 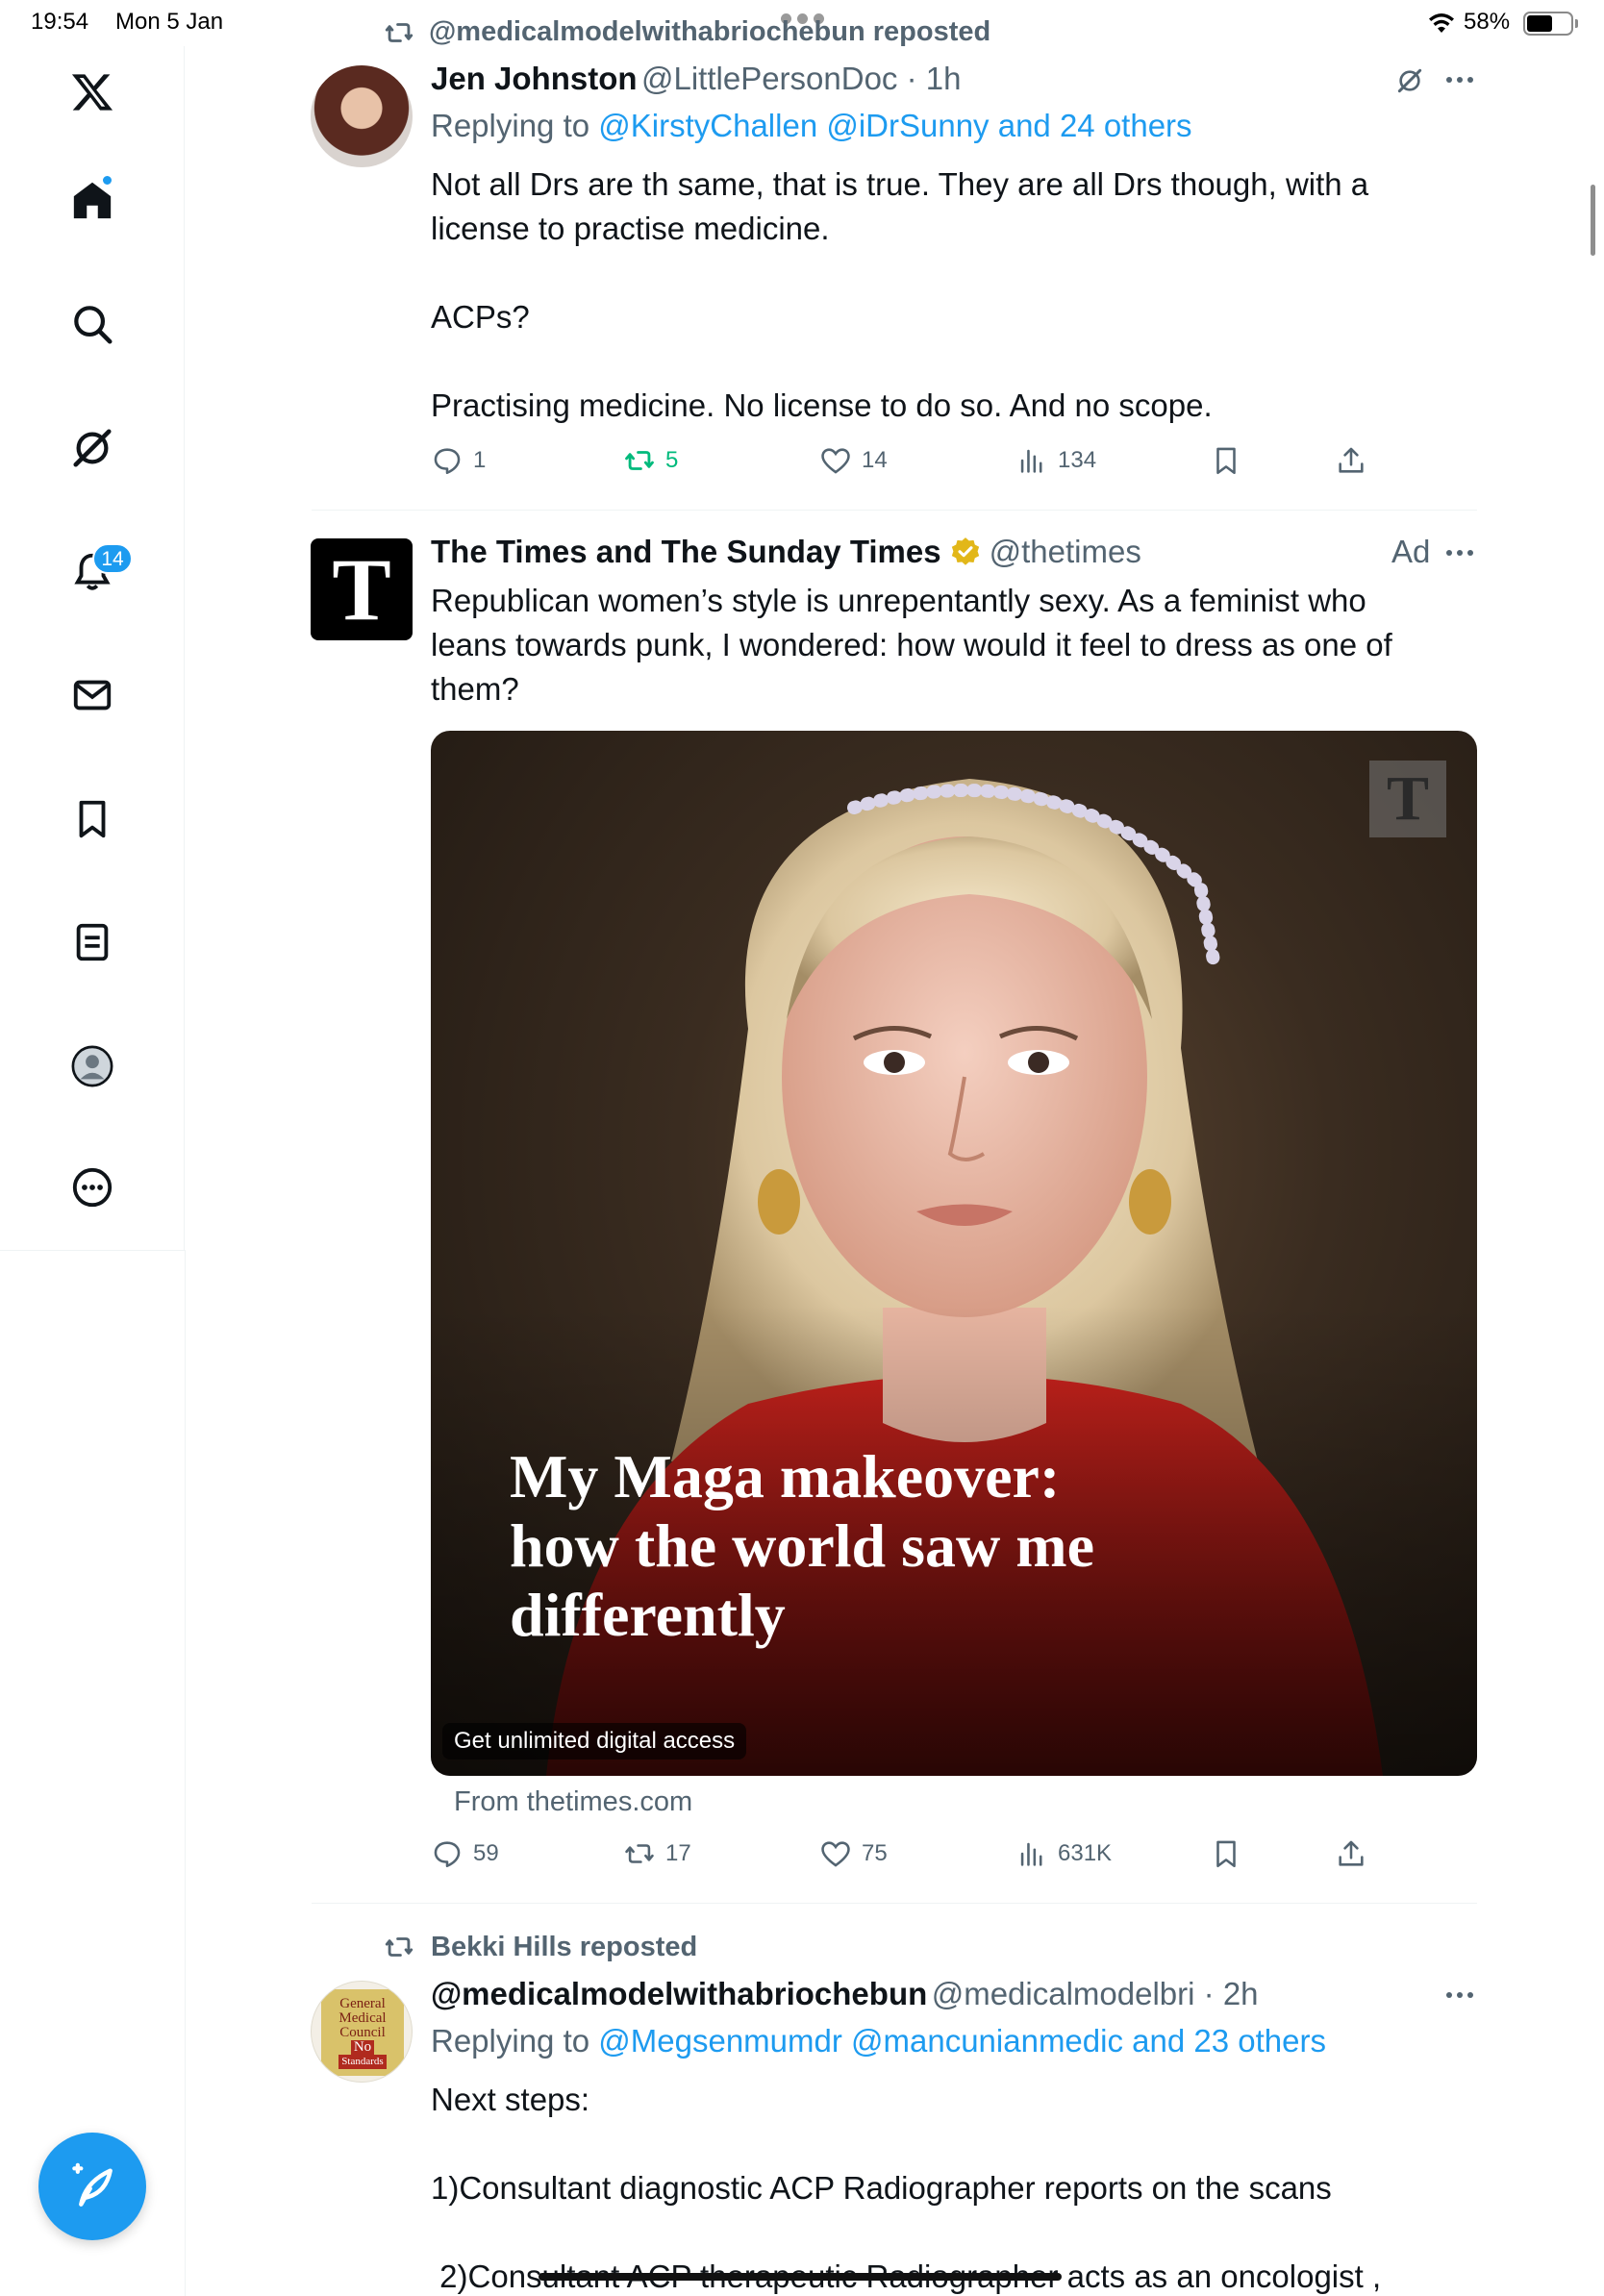 I want to click on x-logo-icon, so click(x=92, y=92).